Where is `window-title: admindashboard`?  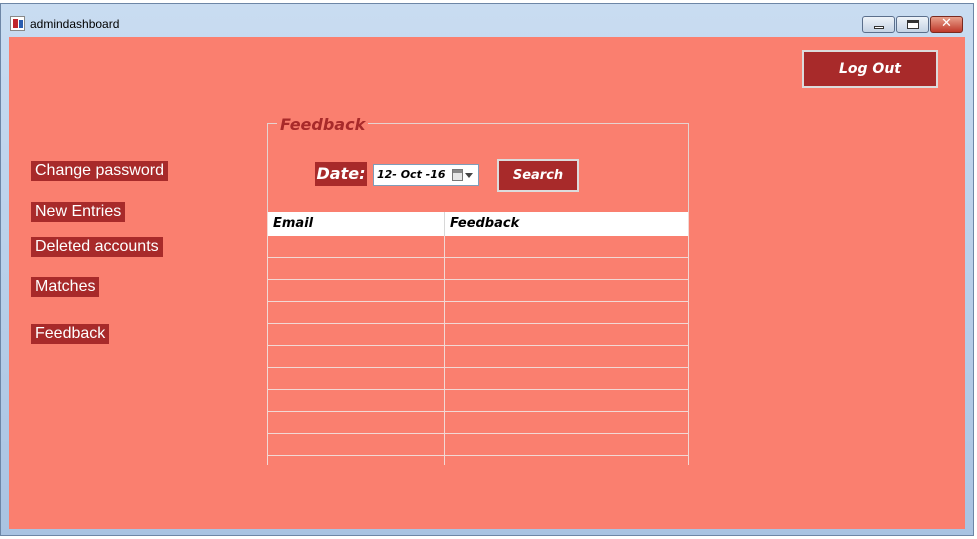 window-title: admindashboard is located at coordinates (75, 24).